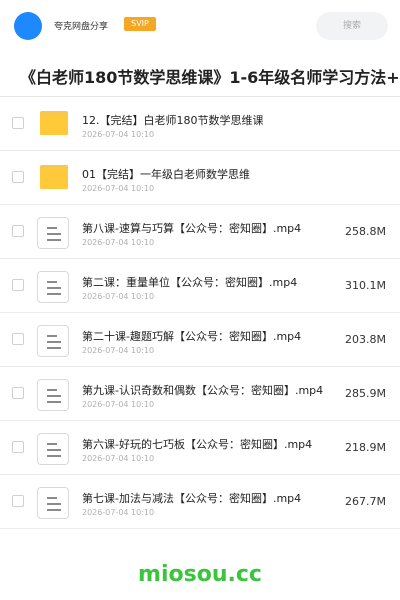 The image size is (400, 600). Describe the element at coordinates (81, 27) in the screenshot. I see `app-name: 夸克网盘分享` at that location.